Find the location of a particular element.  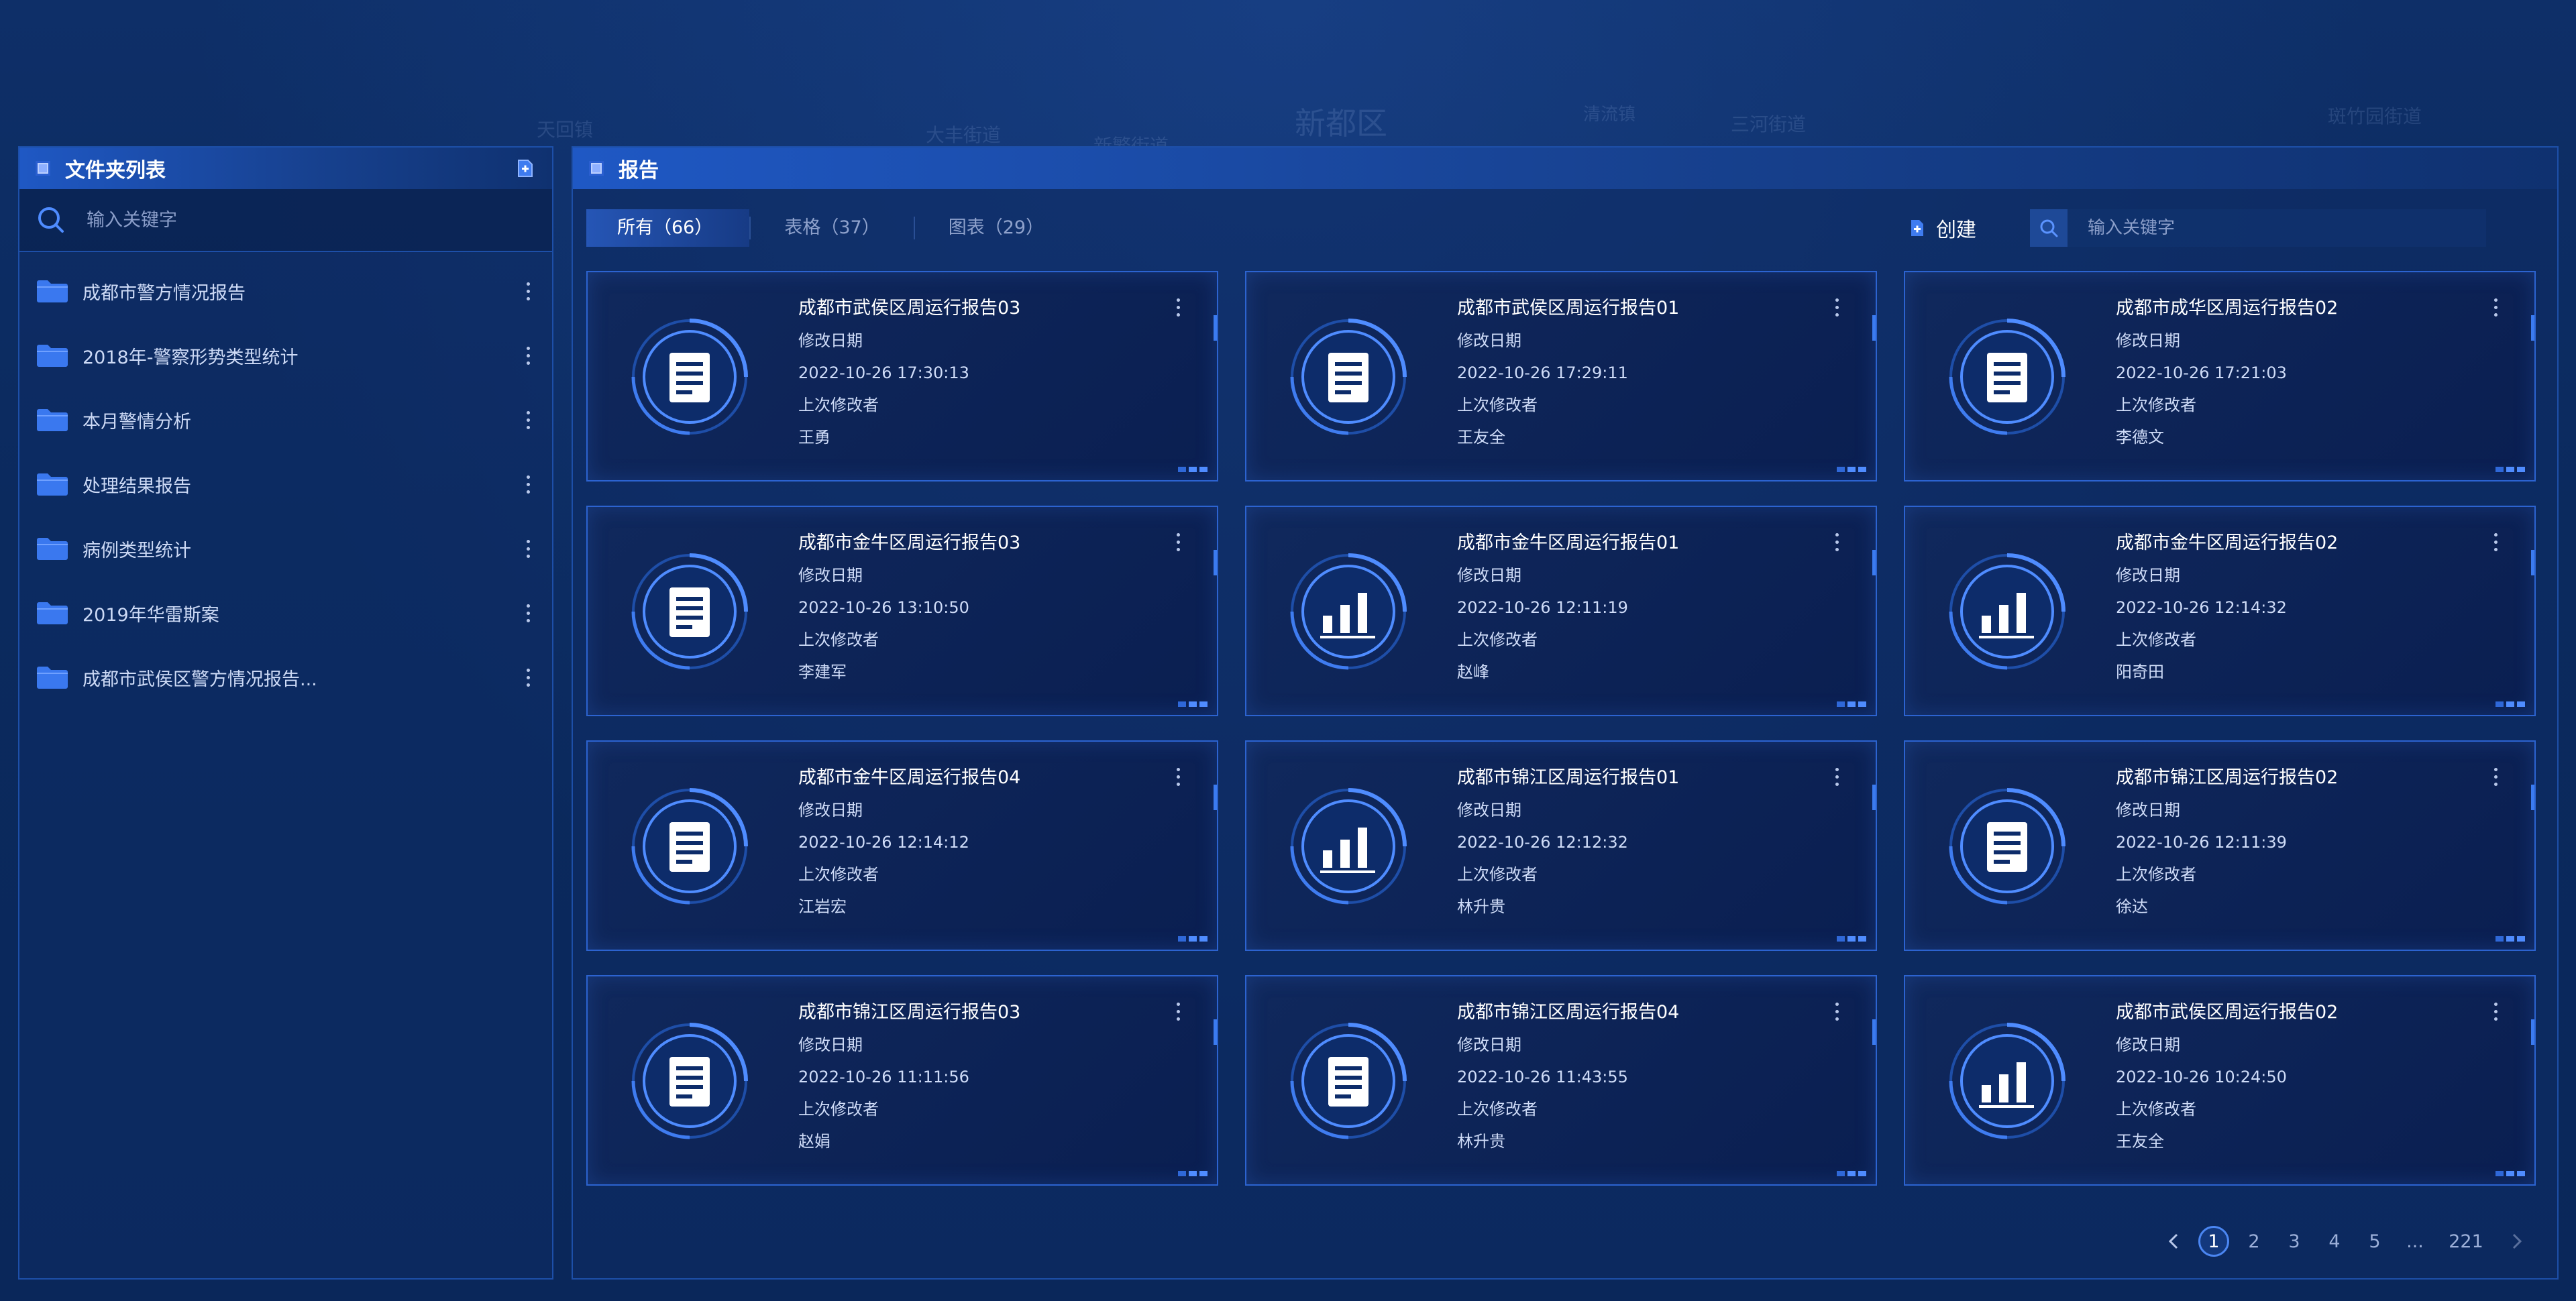

last-modifier-value: 王友全 is located at coordinates (2140, 1141).